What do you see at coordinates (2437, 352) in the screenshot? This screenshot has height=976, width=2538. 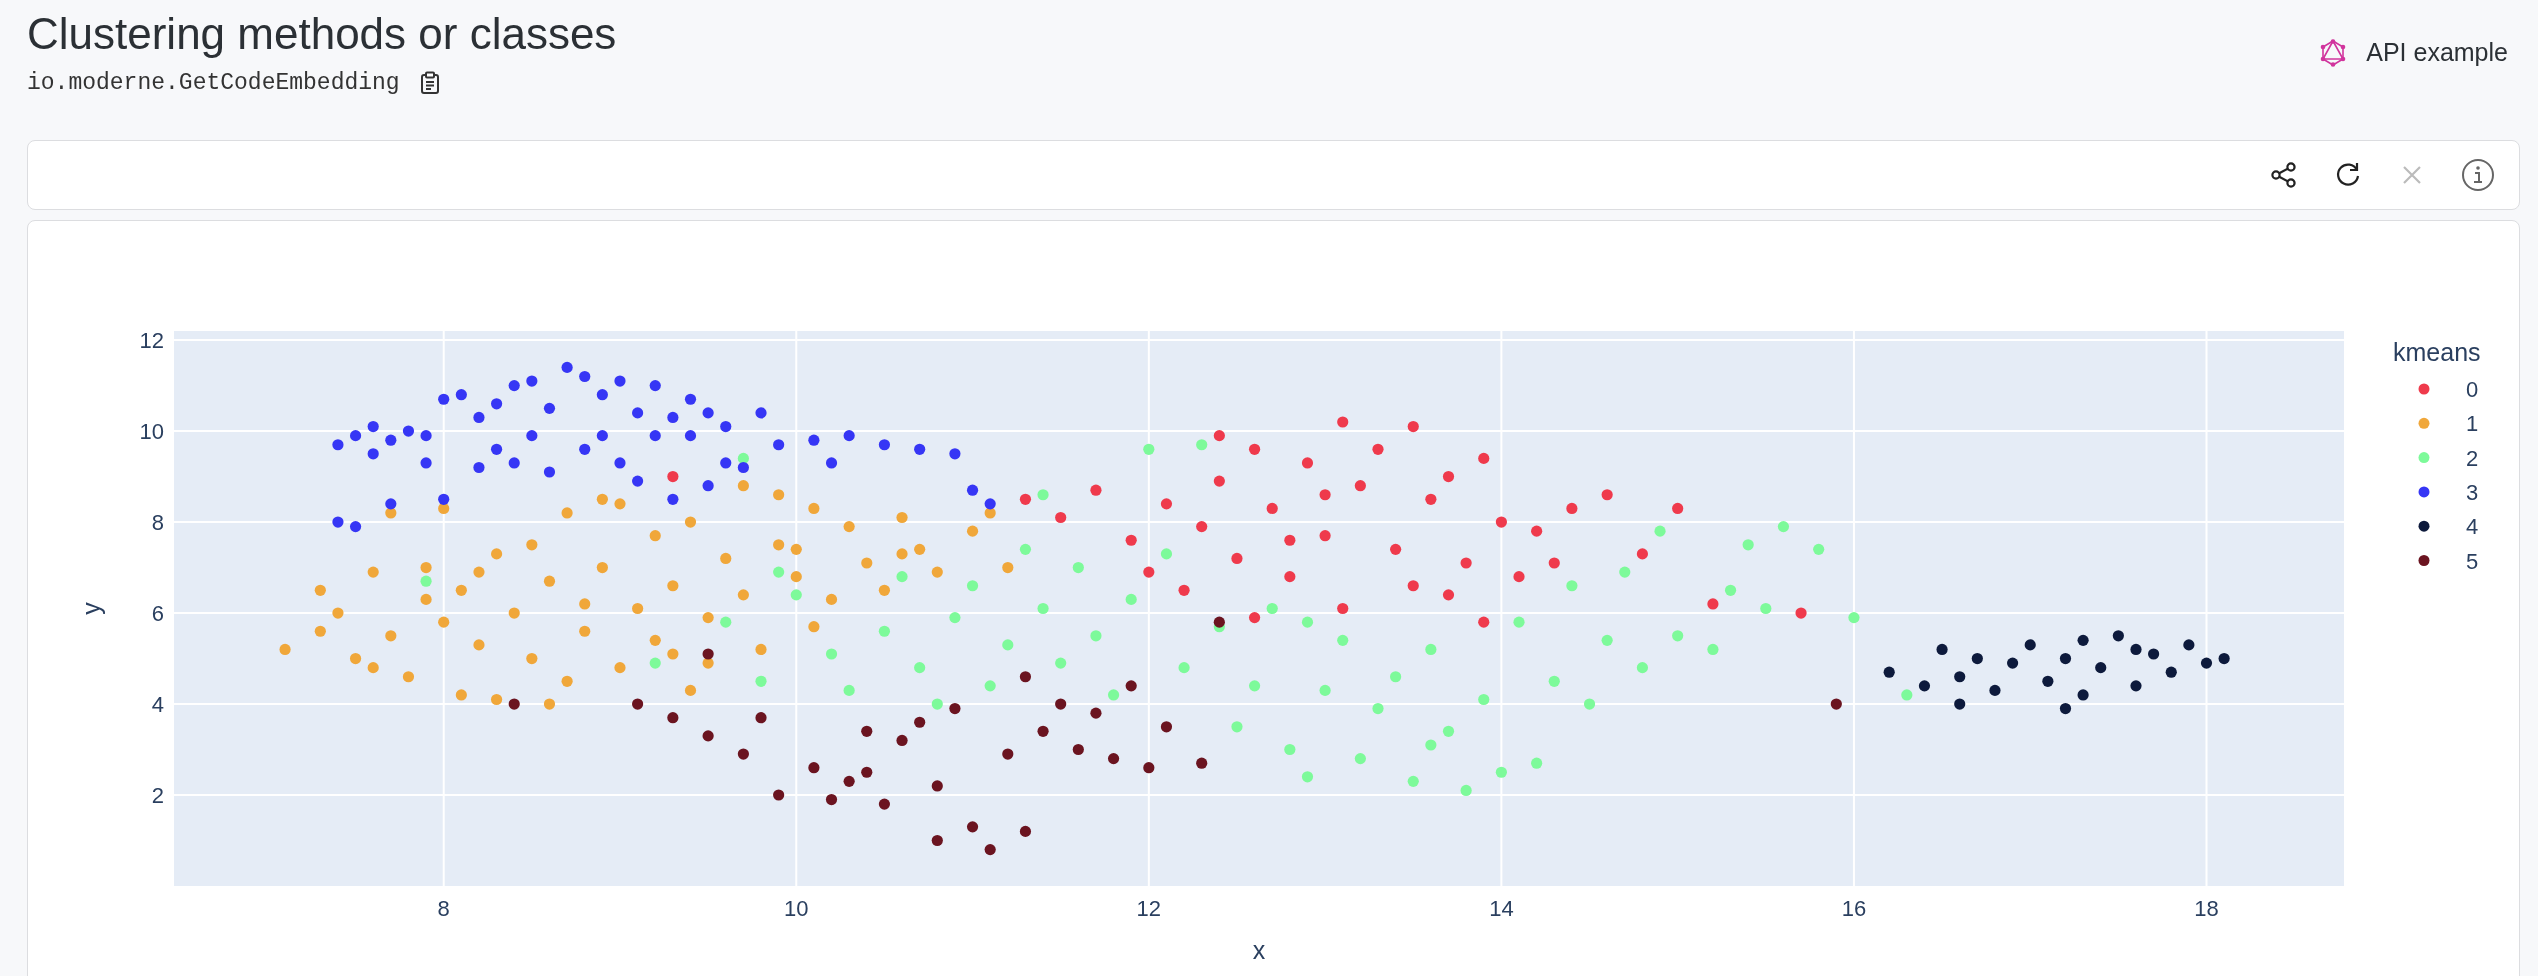 I see `legend-title: kmeans` at bounding box center [2437, 352].